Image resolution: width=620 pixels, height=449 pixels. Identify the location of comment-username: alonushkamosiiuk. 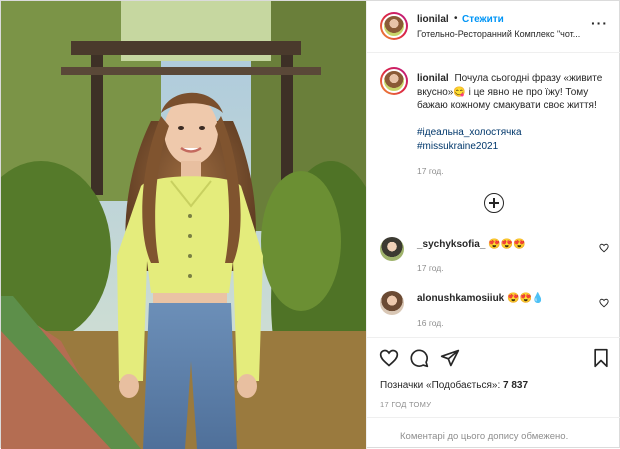
(460, 298).